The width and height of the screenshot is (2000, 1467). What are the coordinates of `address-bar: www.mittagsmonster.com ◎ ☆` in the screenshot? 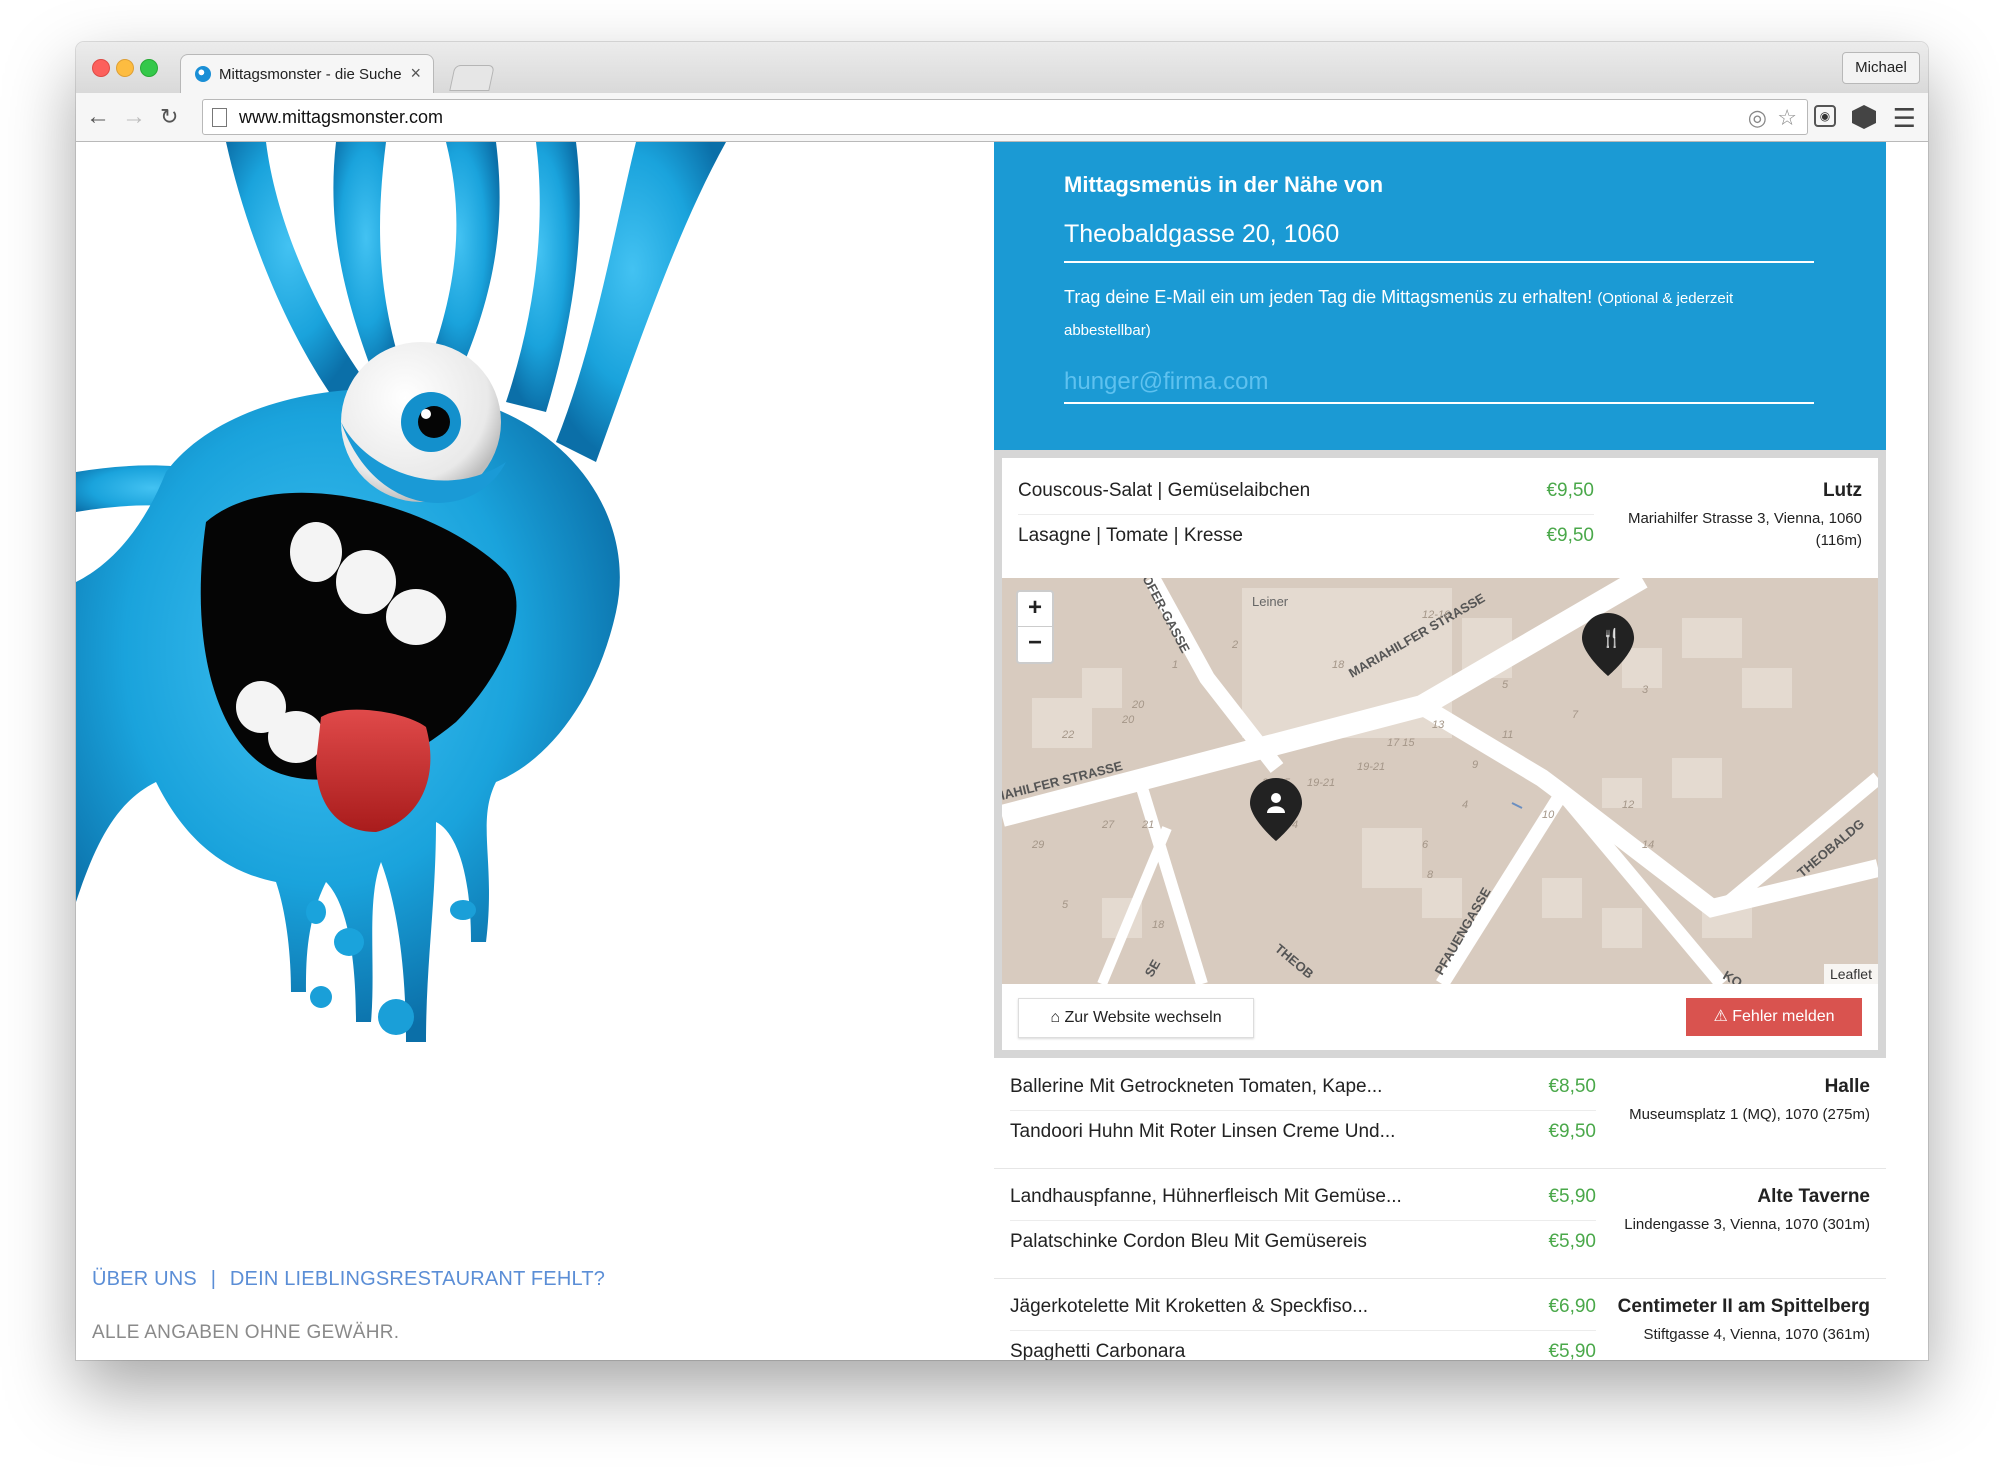 It's located at (1005, 117).